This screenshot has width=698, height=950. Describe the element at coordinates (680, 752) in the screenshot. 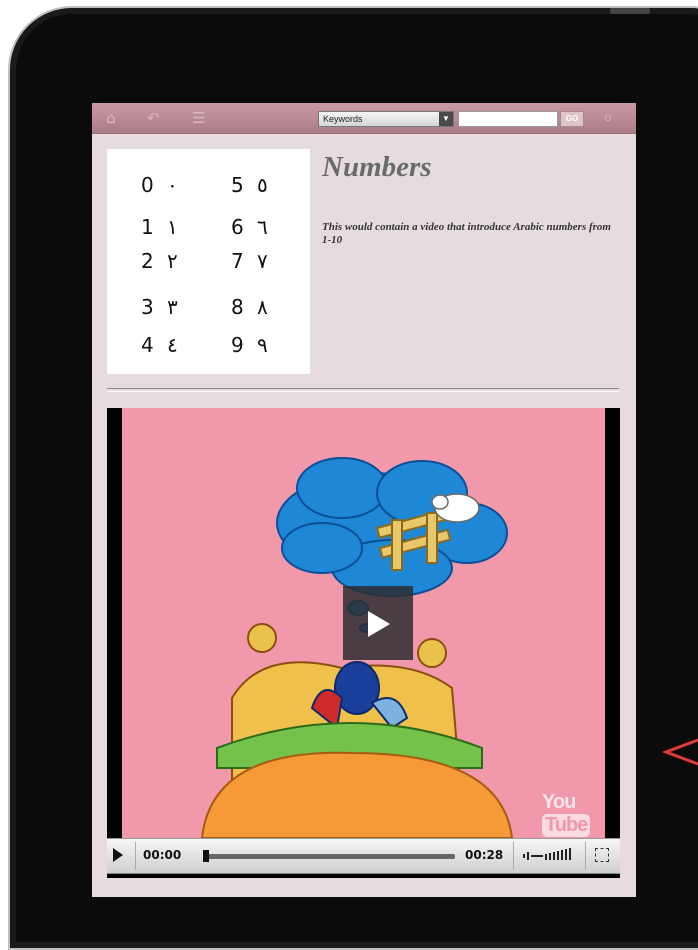

I see `red-arrow-annotation` at that location.